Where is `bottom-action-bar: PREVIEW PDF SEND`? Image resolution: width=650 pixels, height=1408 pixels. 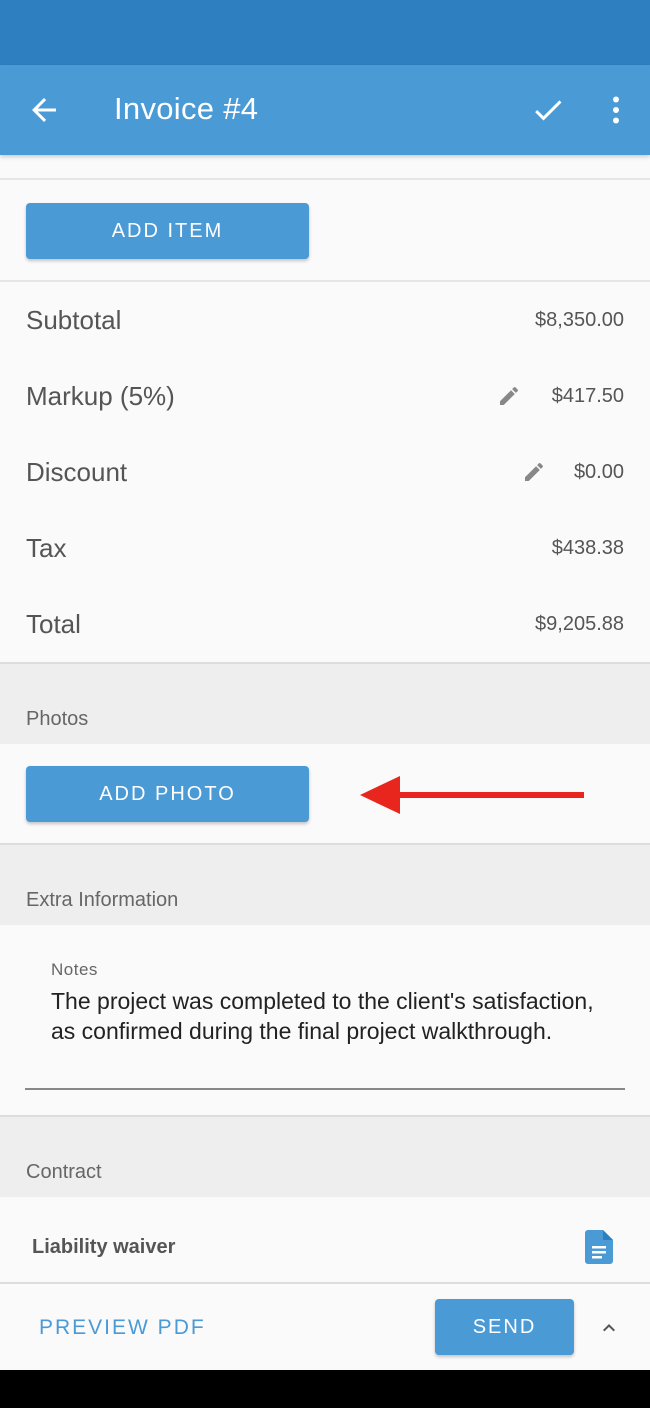
bottom-action-bar: PREVIEW PDF SEND is located at coordinates (325, 1326).